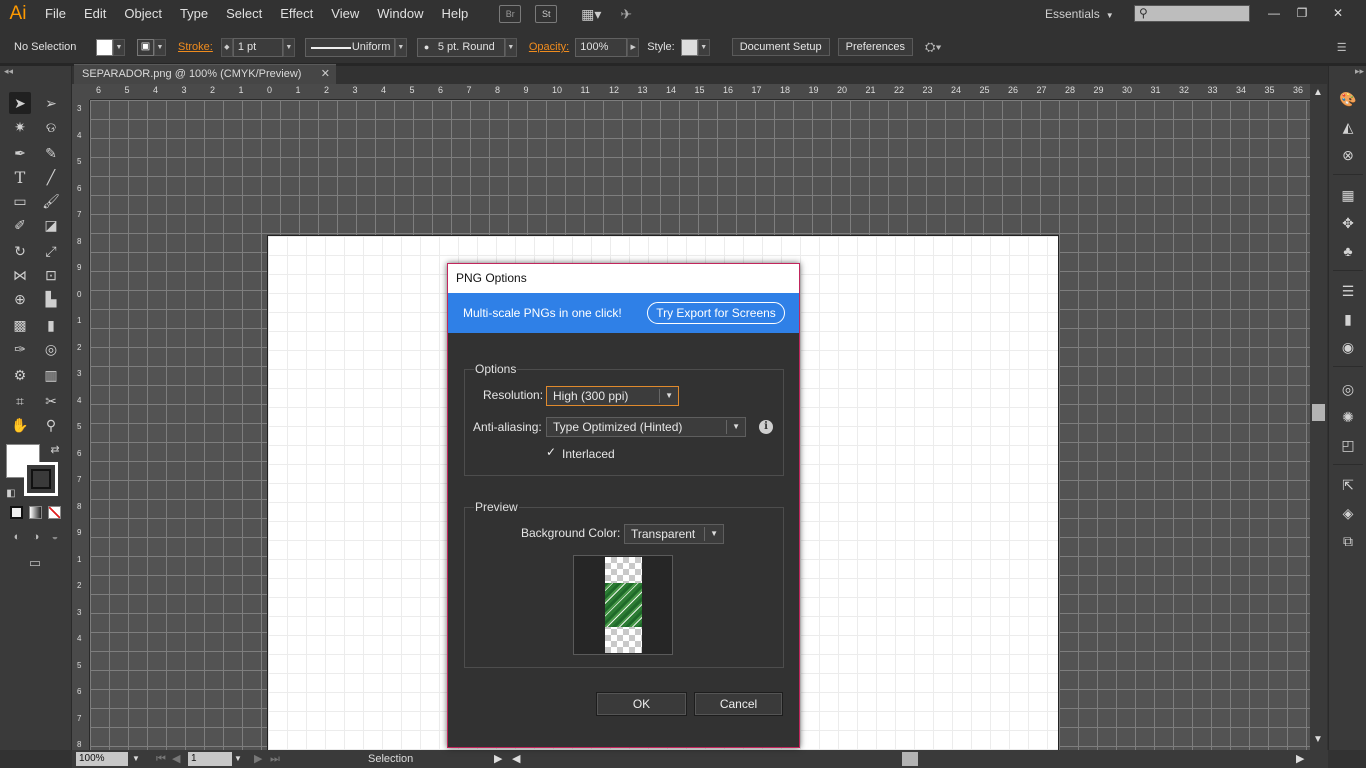 This screenshot has width=1366, height=768. I want to click on export-icon: ⇱, so click(1348, 485).